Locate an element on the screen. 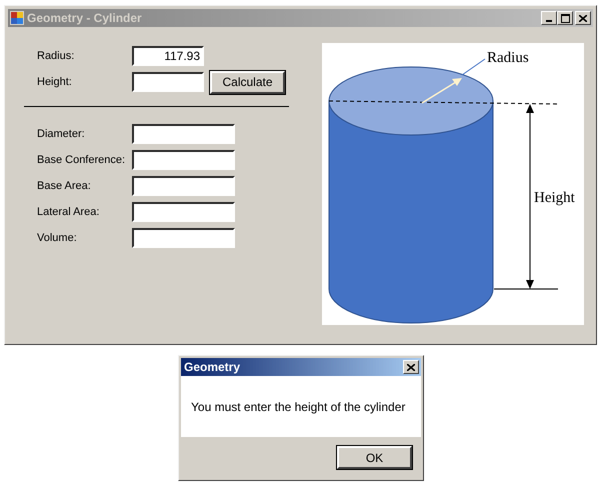 The height and width of the screenshot is (482, 601). field-label: Radius: is located at coordinates (56, 56).